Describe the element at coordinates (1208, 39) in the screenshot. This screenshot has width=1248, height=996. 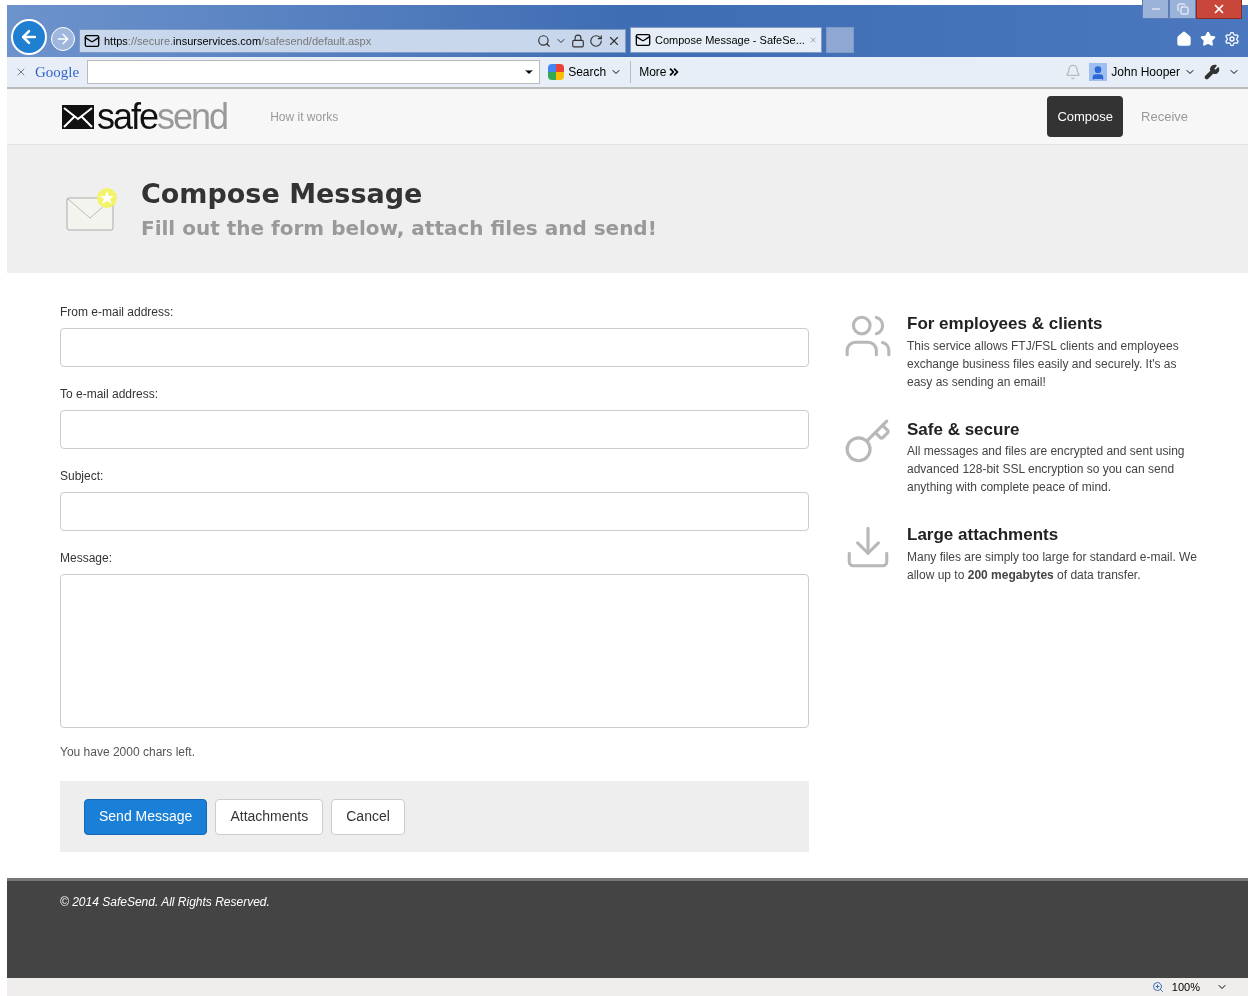
I see `star-icon` at that location.